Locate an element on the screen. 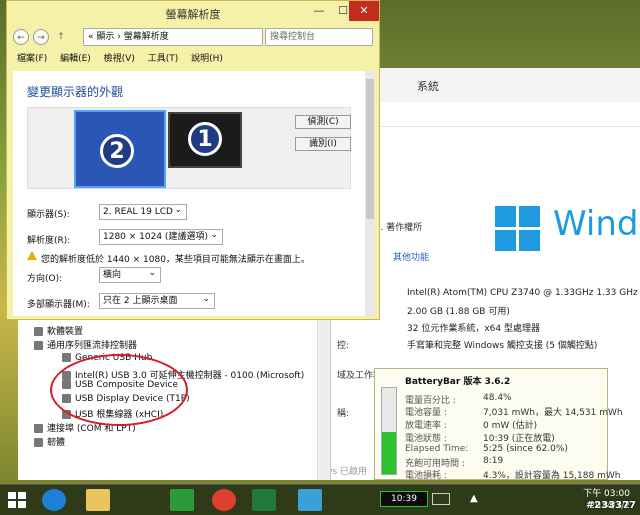 The width and height of the screenshot is (640, 515). bb-key: 放電速率 : is located at coordinates (426, 426).